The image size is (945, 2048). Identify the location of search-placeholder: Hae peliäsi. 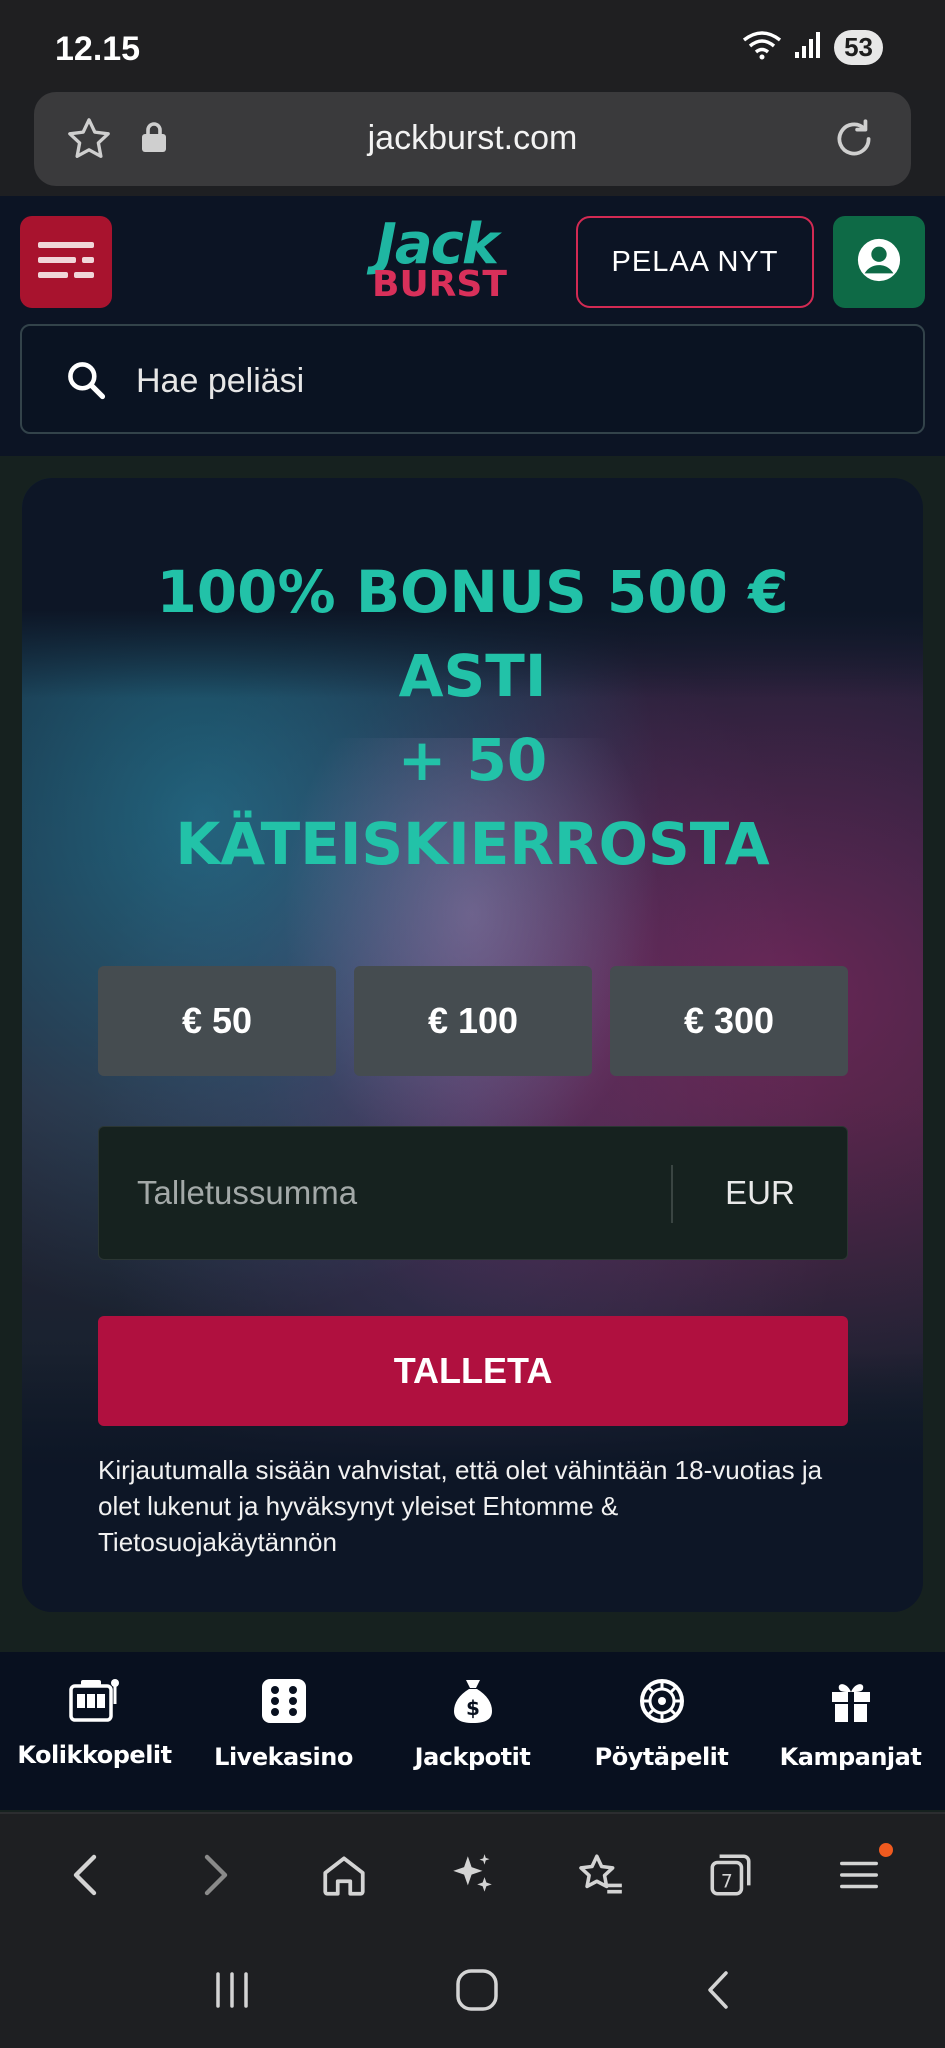
(220, 381).